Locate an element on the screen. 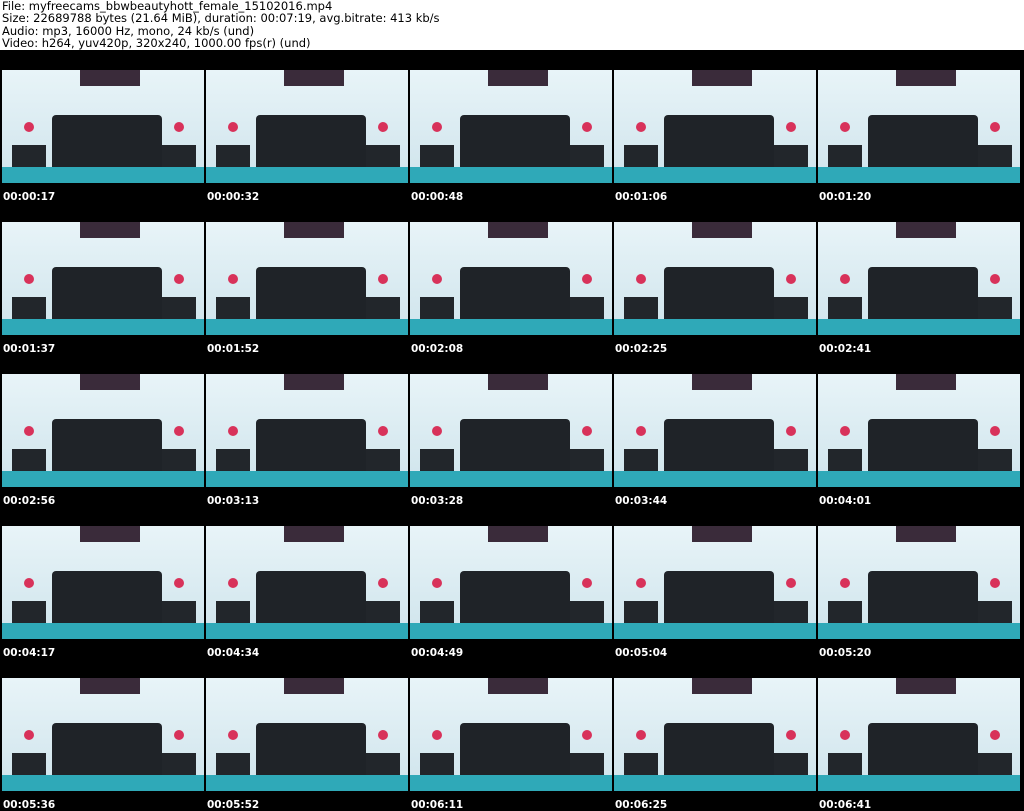 This screenshot has height=811, width=1024. frame-timestamp: 00:06:25 is located at coordinates (641, 805).